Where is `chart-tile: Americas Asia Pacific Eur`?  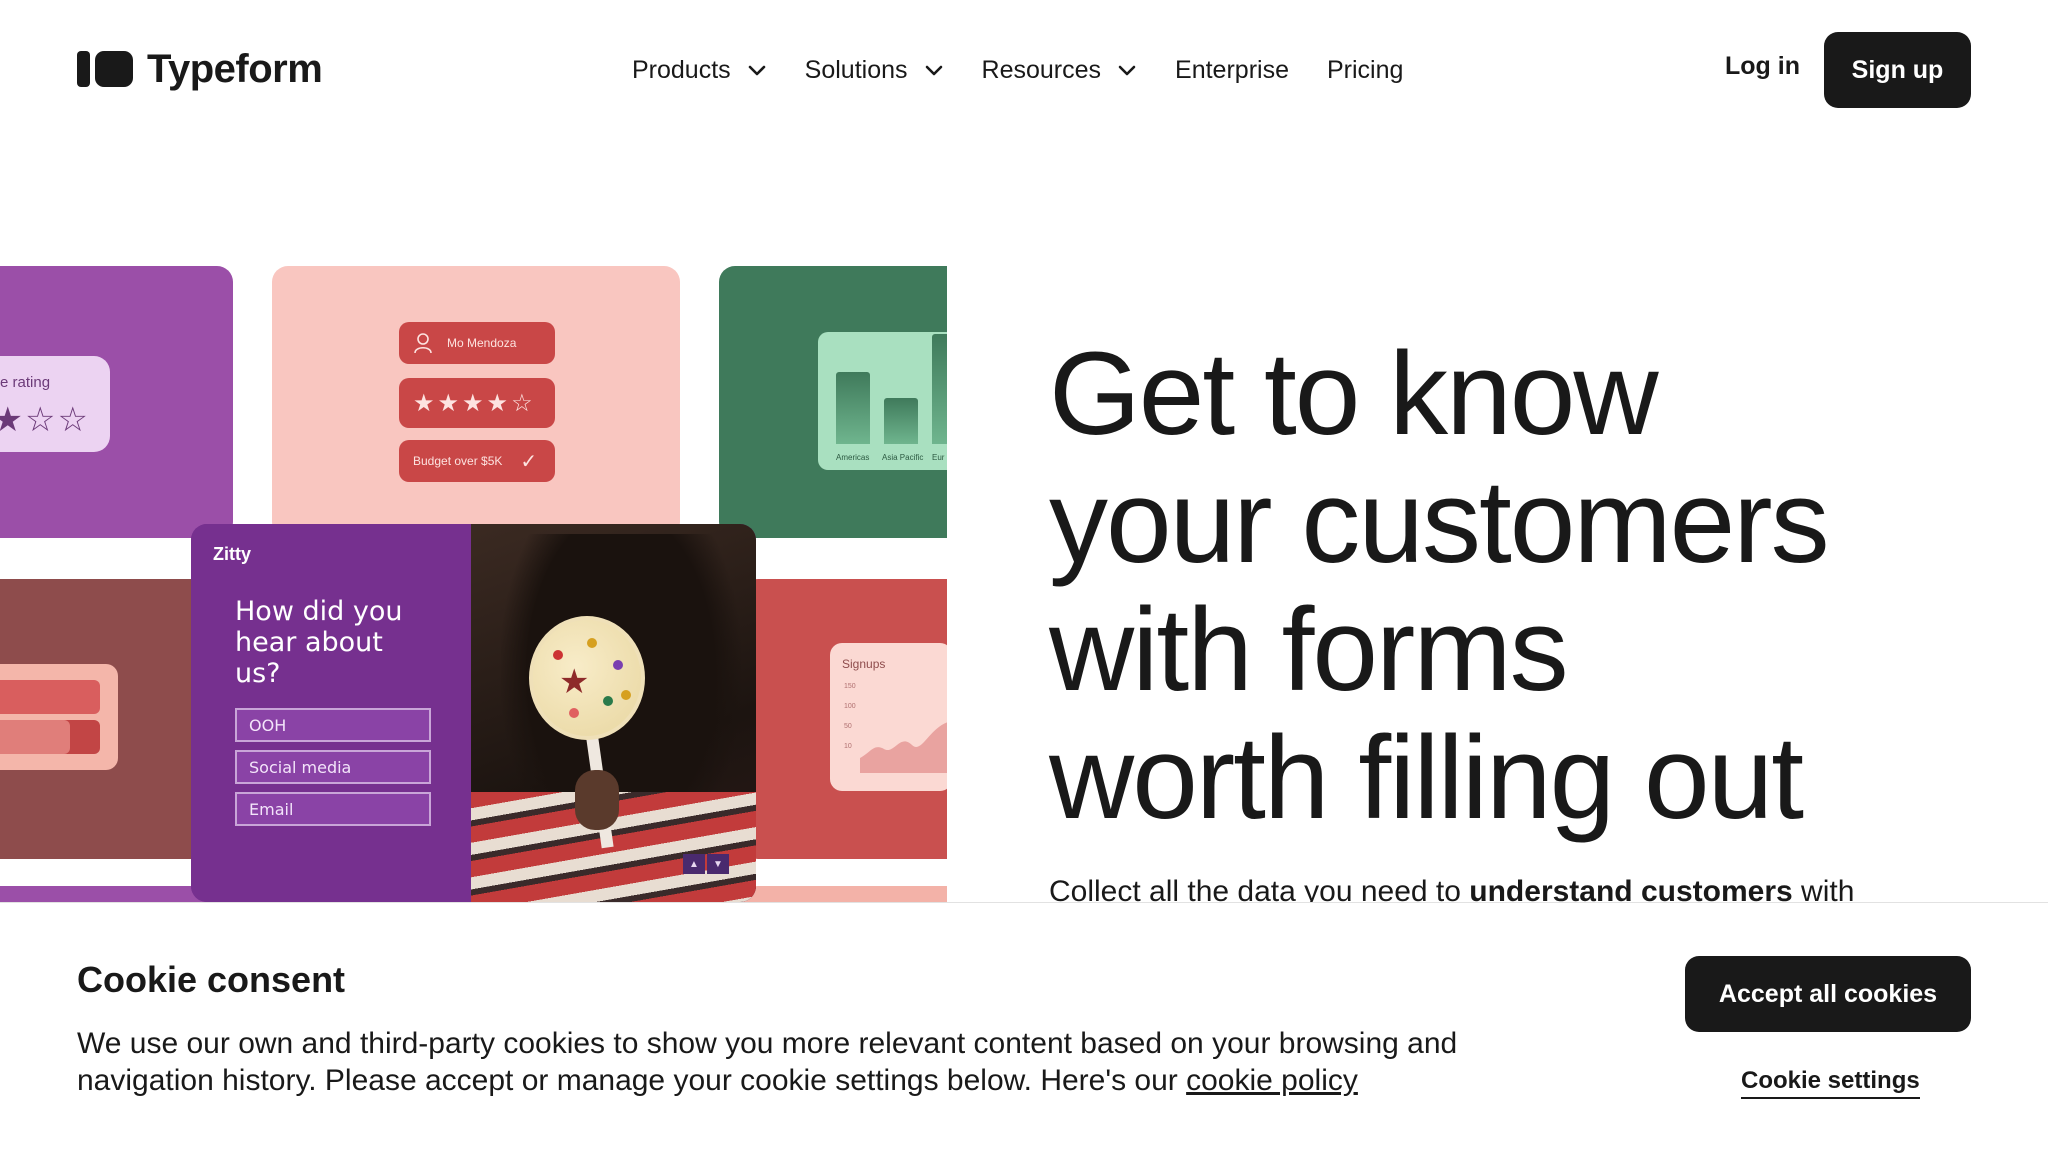 chart-tile: Americas Asia Pacific Eur is located at coordinates (833, 402).